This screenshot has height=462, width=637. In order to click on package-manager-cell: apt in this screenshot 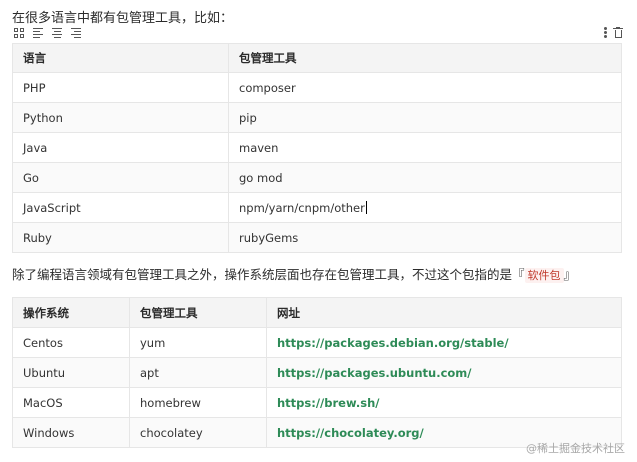, I will do `click(198, 372)`.